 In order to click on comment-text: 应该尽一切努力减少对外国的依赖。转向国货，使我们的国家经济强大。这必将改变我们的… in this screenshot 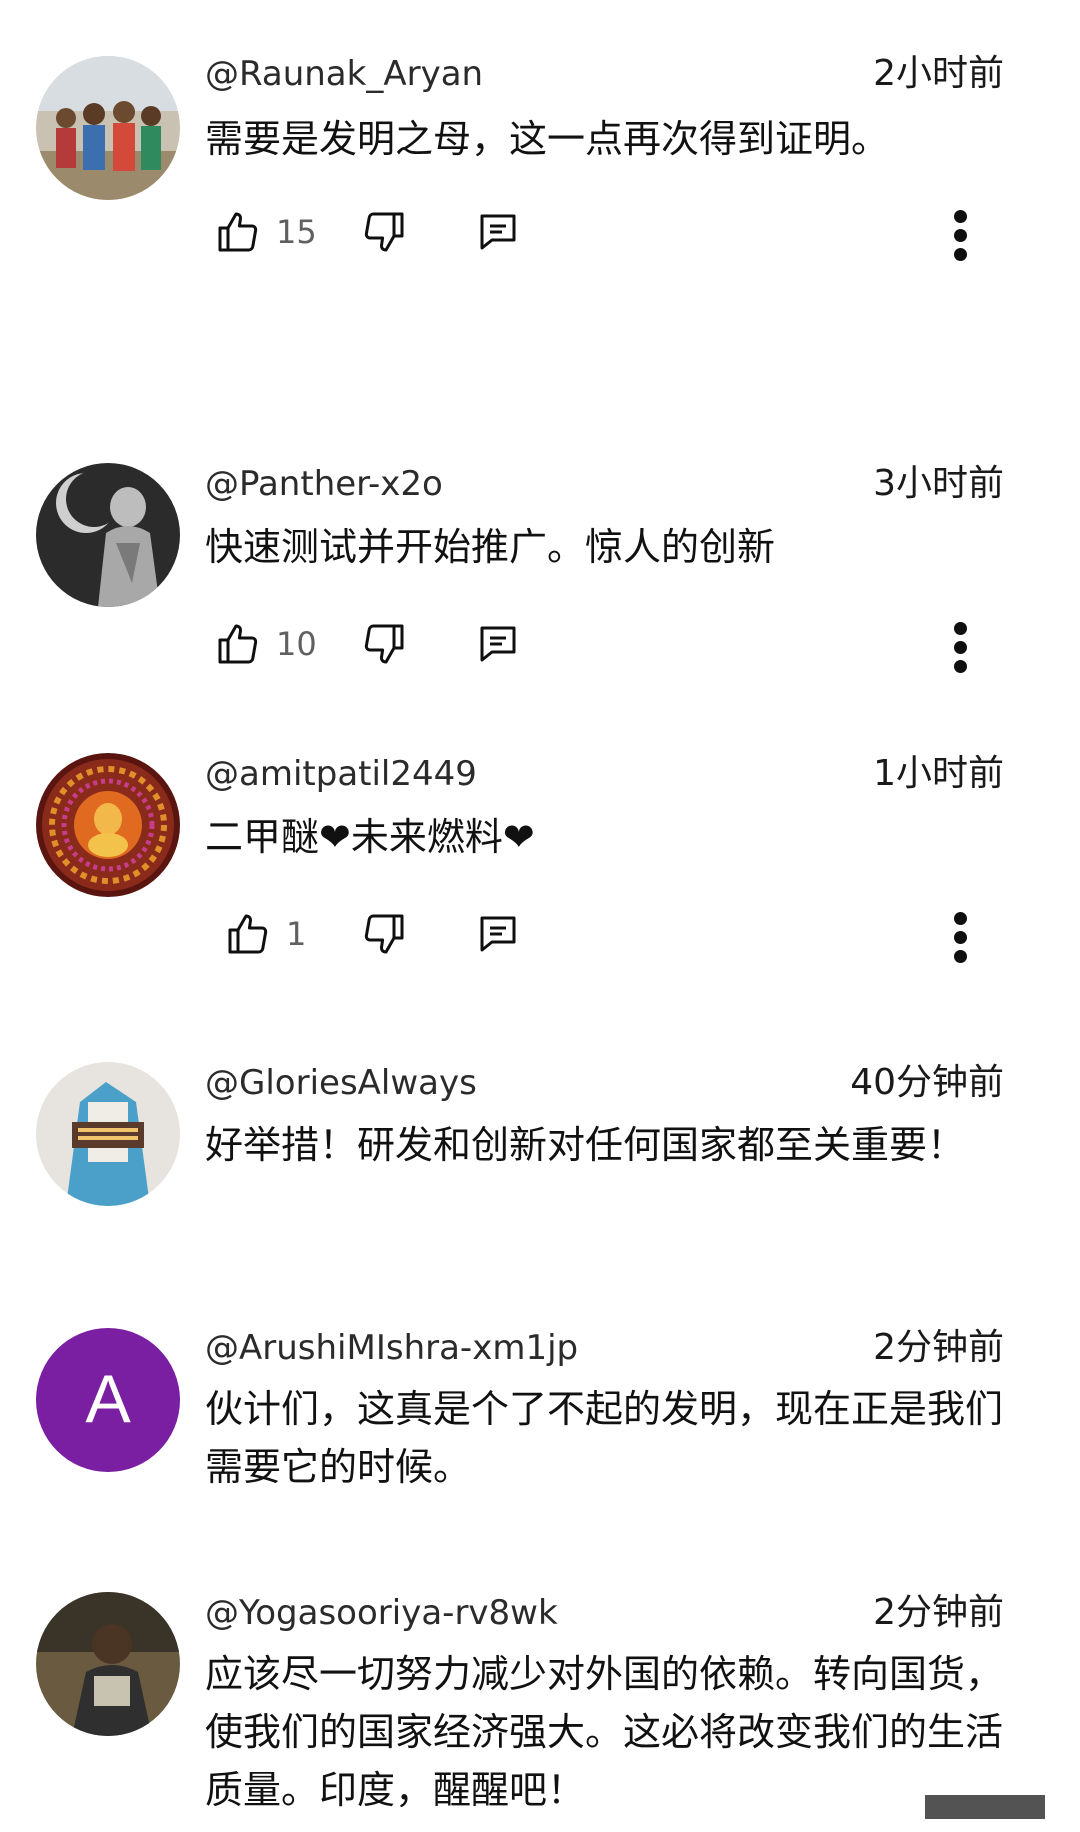, I will do `click(604, 1732)`.